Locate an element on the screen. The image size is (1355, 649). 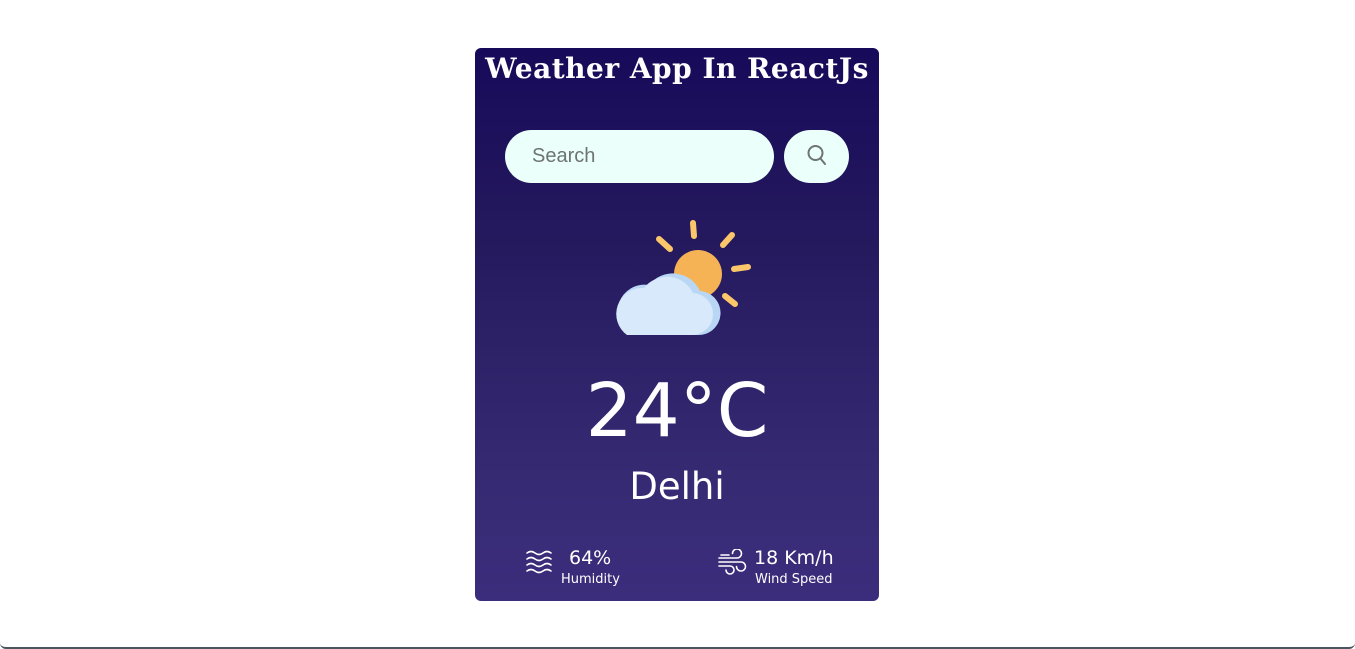
wind-icon is located at coordinates (732, 564).